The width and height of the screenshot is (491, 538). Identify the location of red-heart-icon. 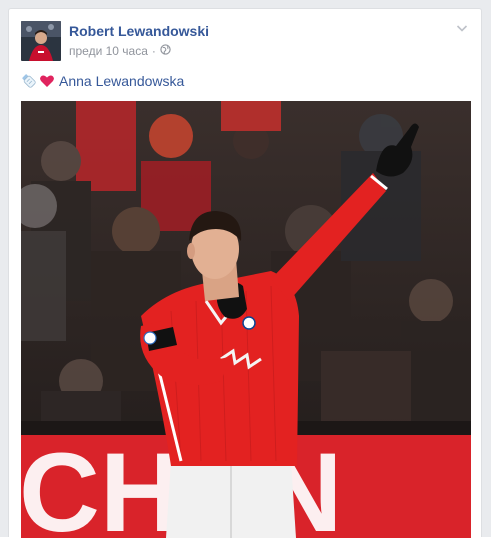
(47, 81).